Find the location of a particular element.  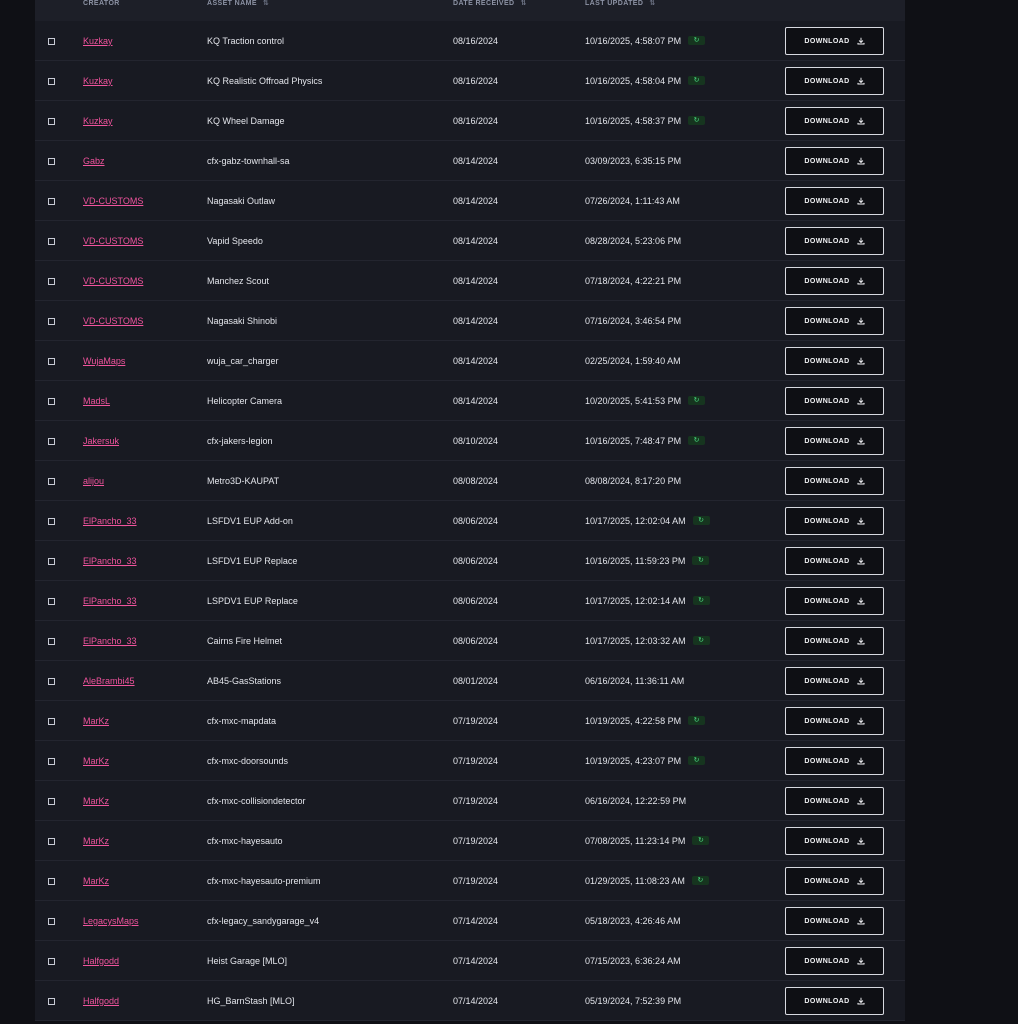

last-updated: 07/08/2025, 11:23:14 PM ↻ is located at coordinates (647, 841).